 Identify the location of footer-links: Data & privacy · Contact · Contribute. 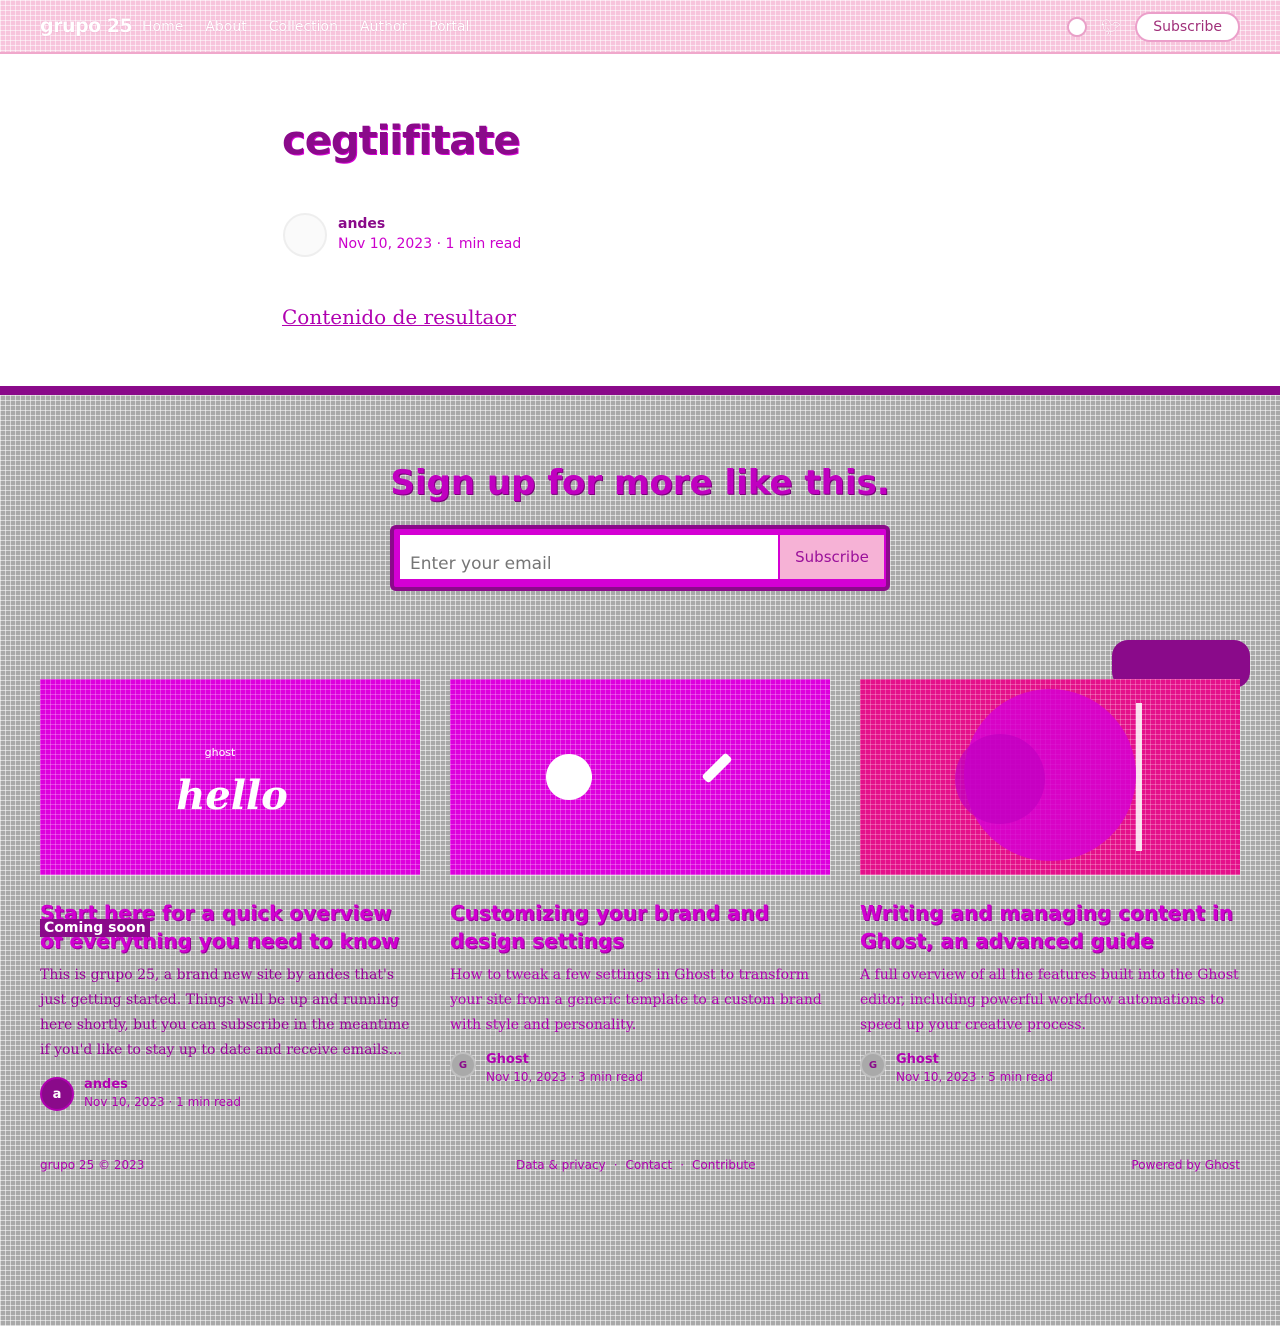
(636, 1165).